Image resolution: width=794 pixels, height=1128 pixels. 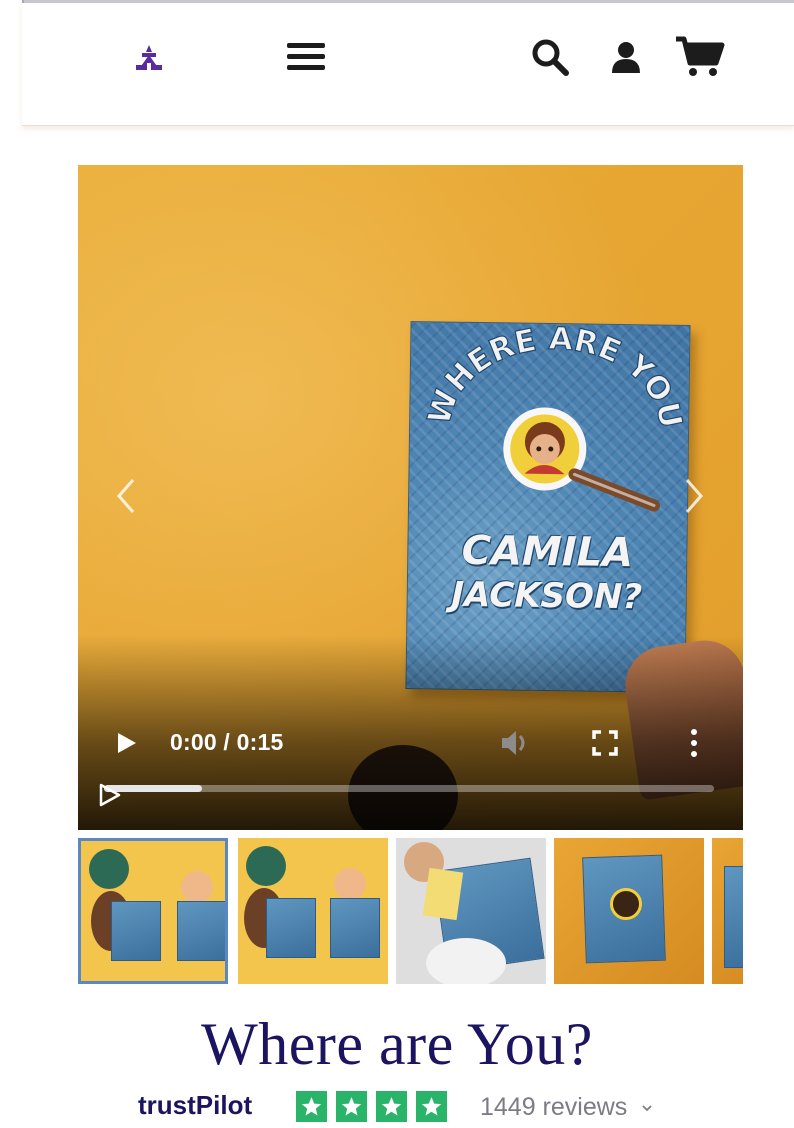 What do you see at coordinates (227, 742) in the screenshot?
I see `video-time: 0:00 / 0:15` at bounding box center [227, 742].